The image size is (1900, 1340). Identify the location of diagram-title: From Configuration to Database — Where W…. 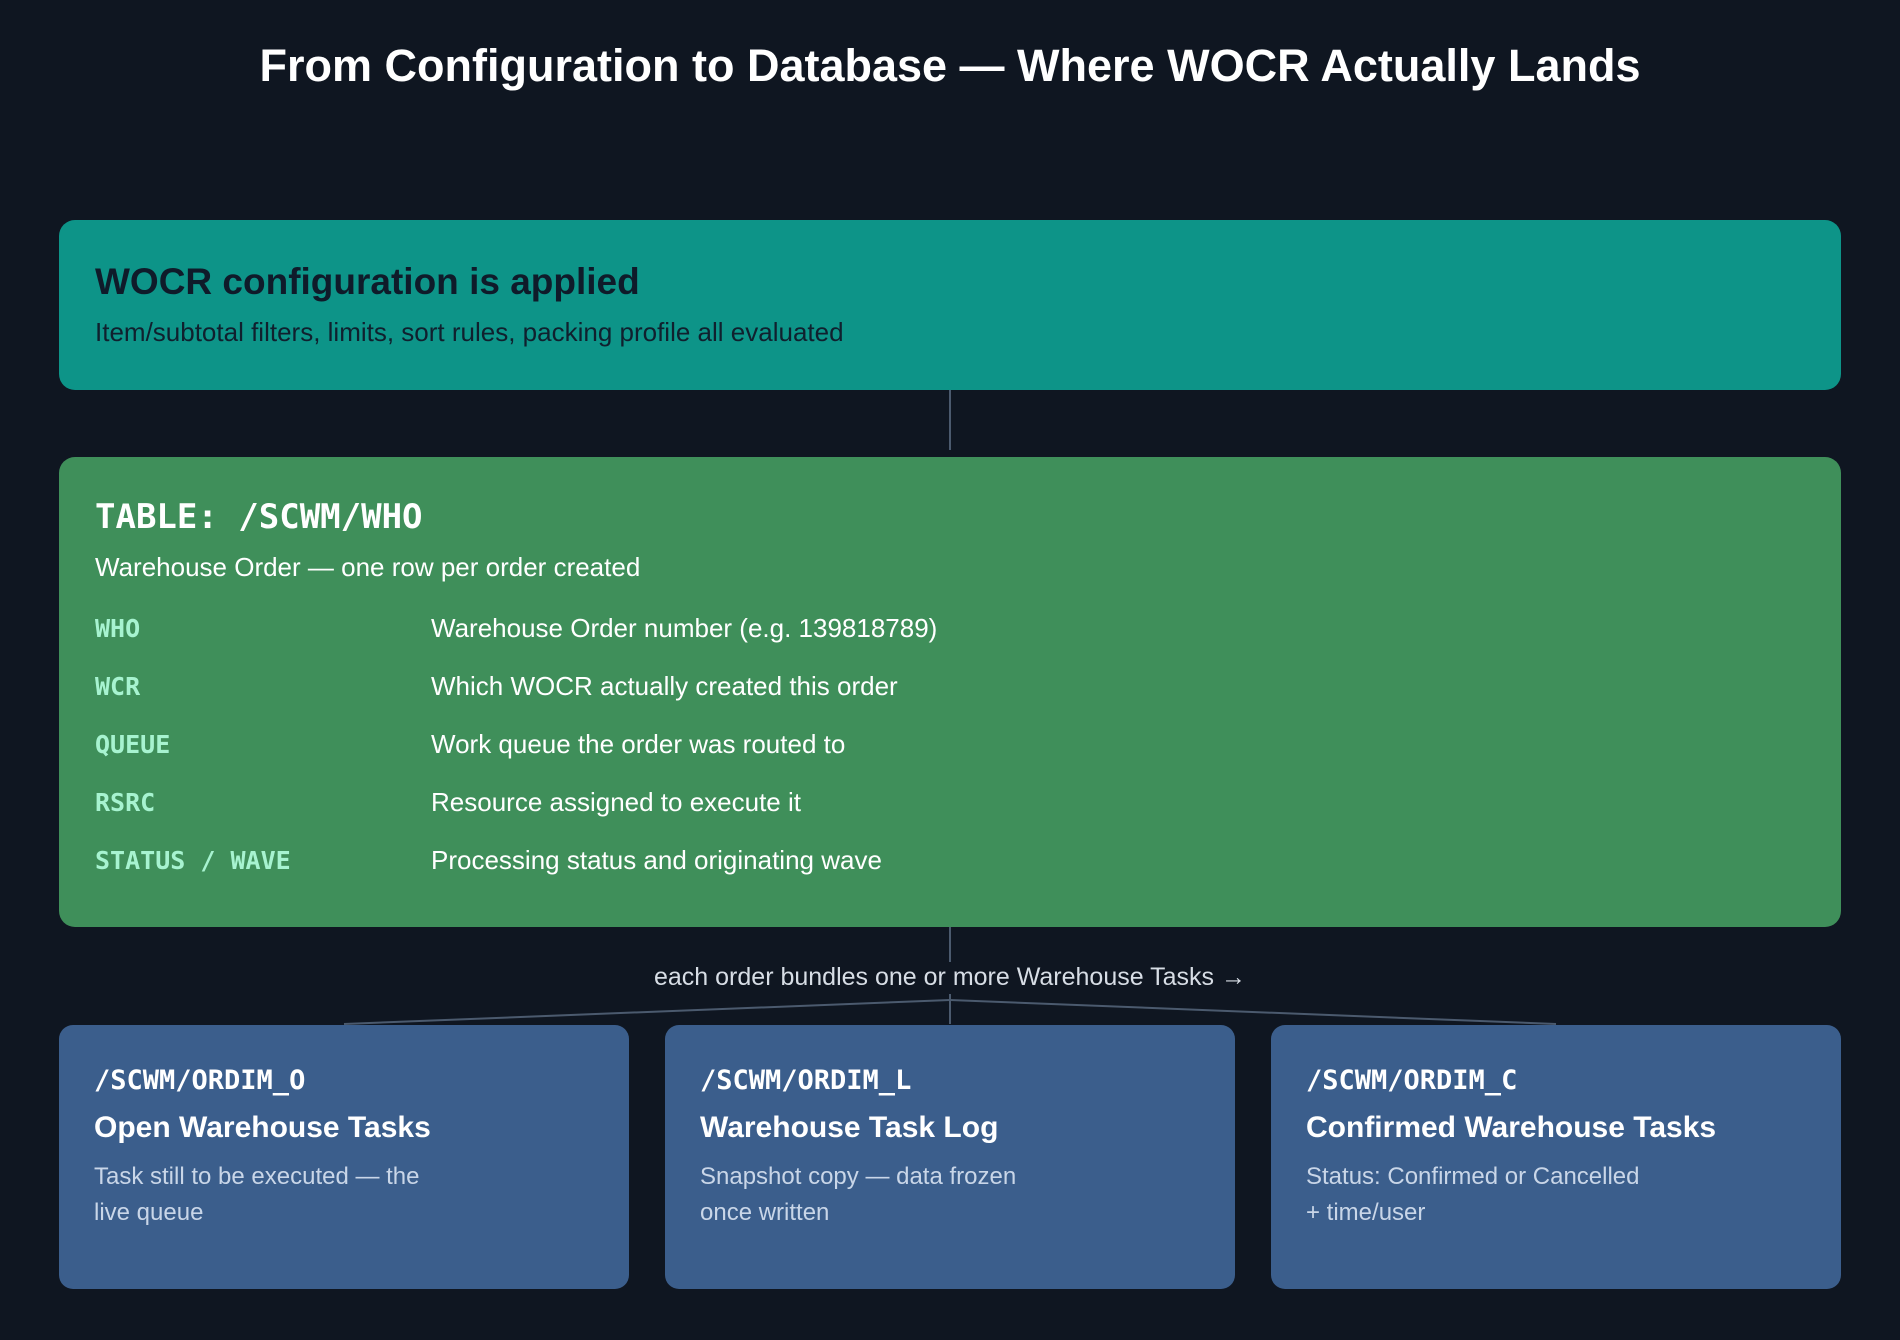
(950, 65).